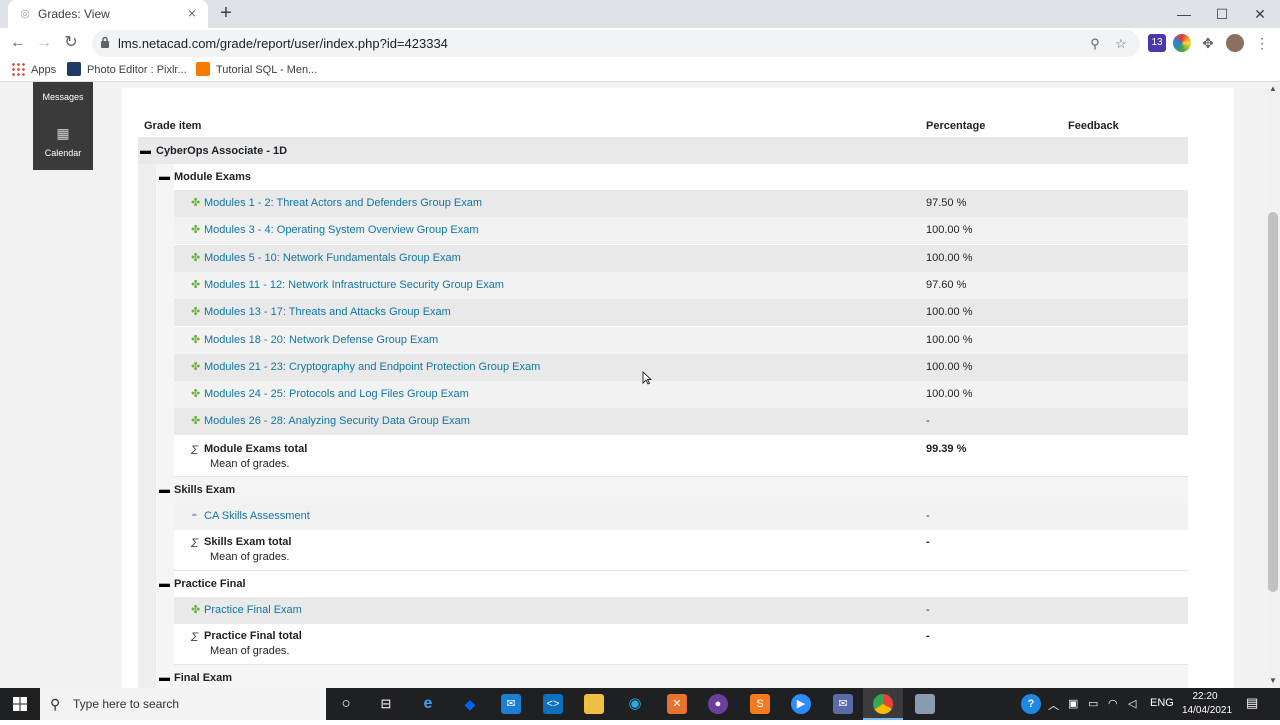 This screenshot has height=725, width=1280. I want to click on tray-app-icon: ▣, so click(1073, 703).